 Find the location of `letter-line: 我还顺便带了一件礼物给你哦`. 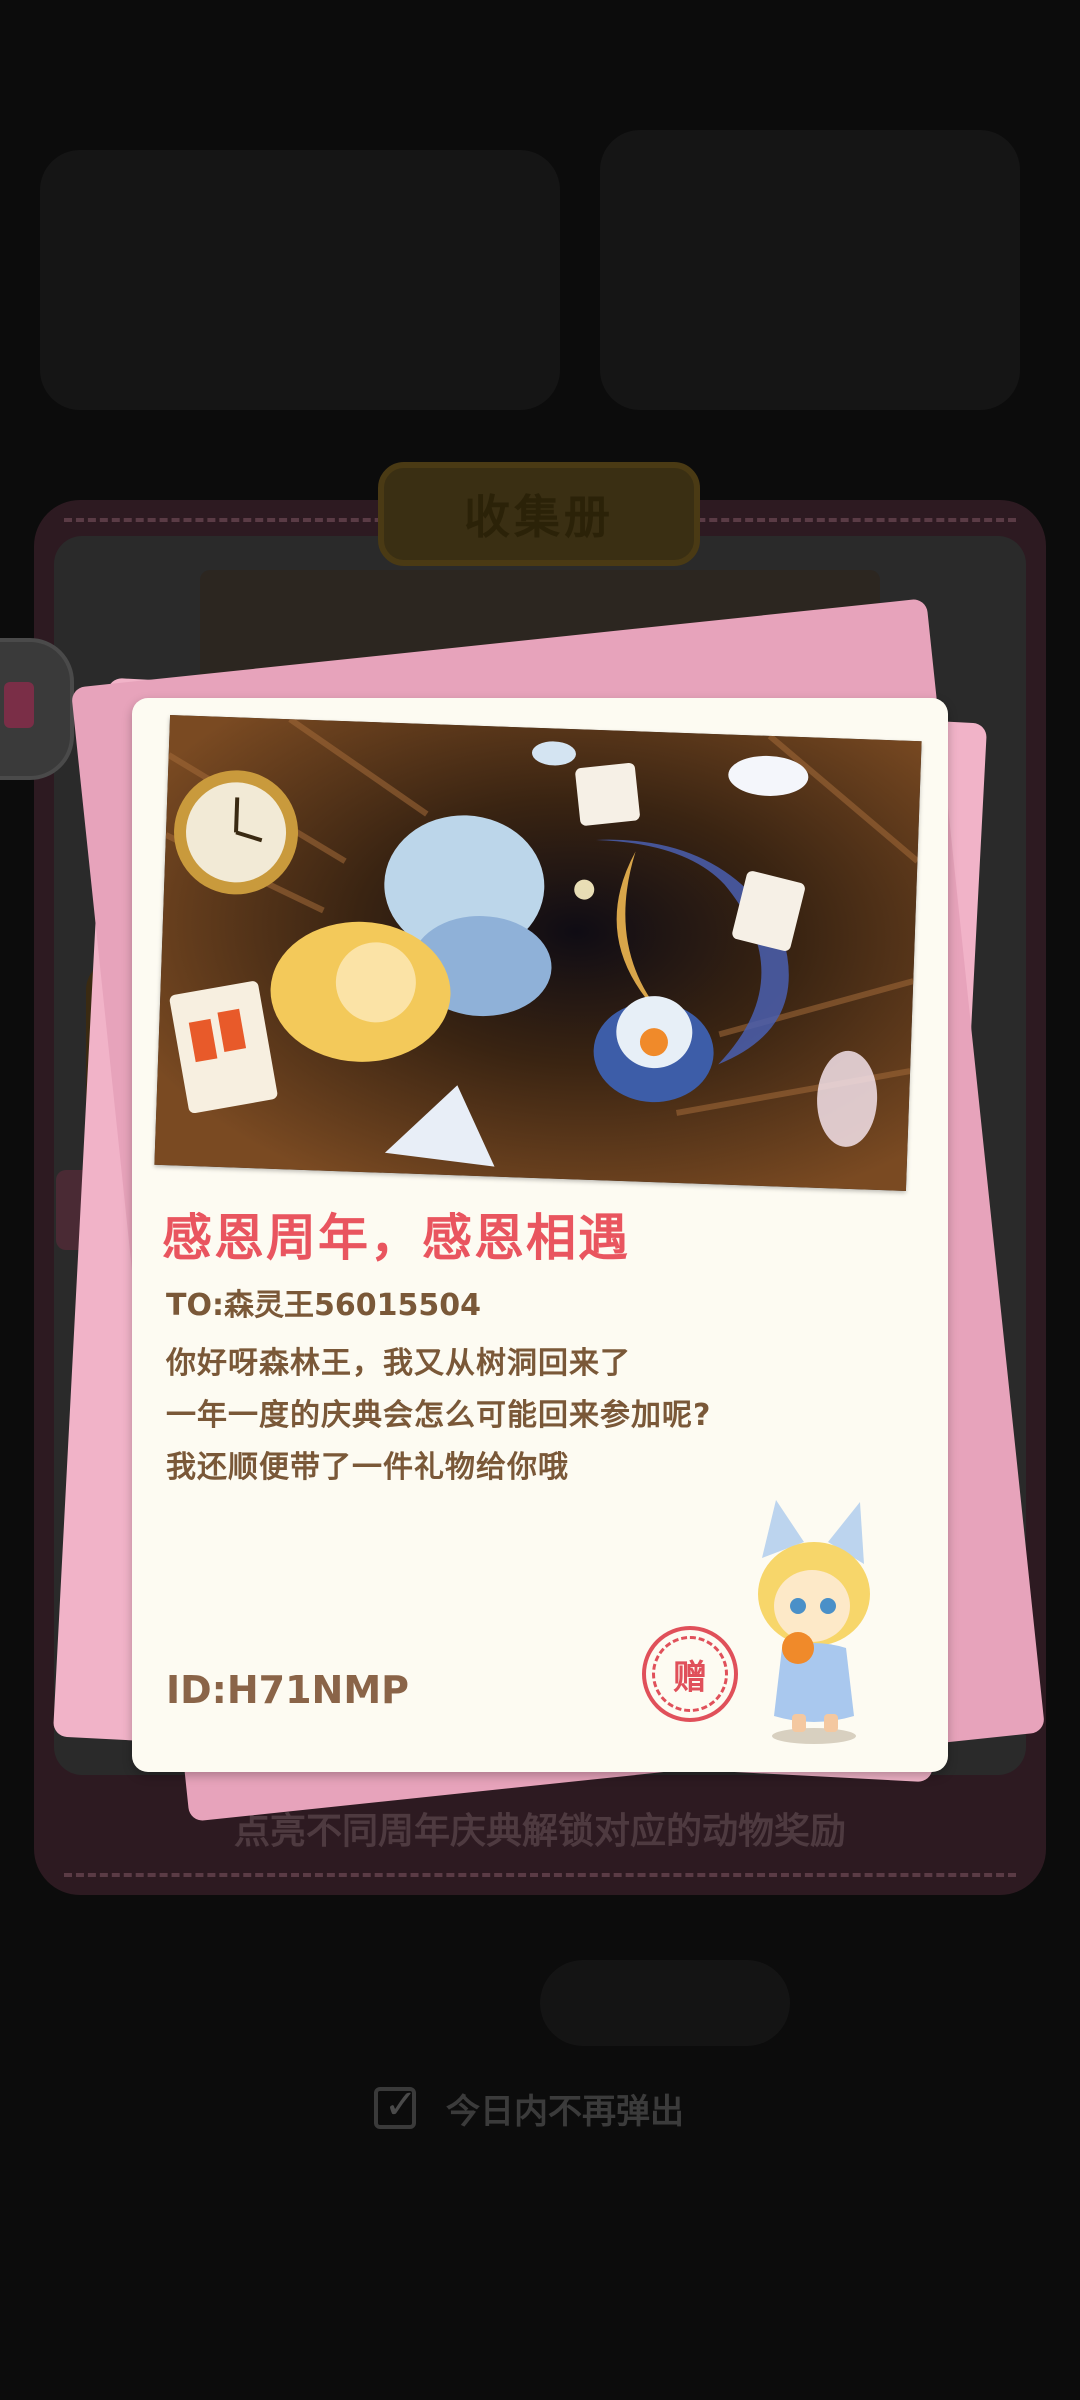

letter-line: 我还顺便带了一件礼物给你哦 is located at coordinates (367, 1467).